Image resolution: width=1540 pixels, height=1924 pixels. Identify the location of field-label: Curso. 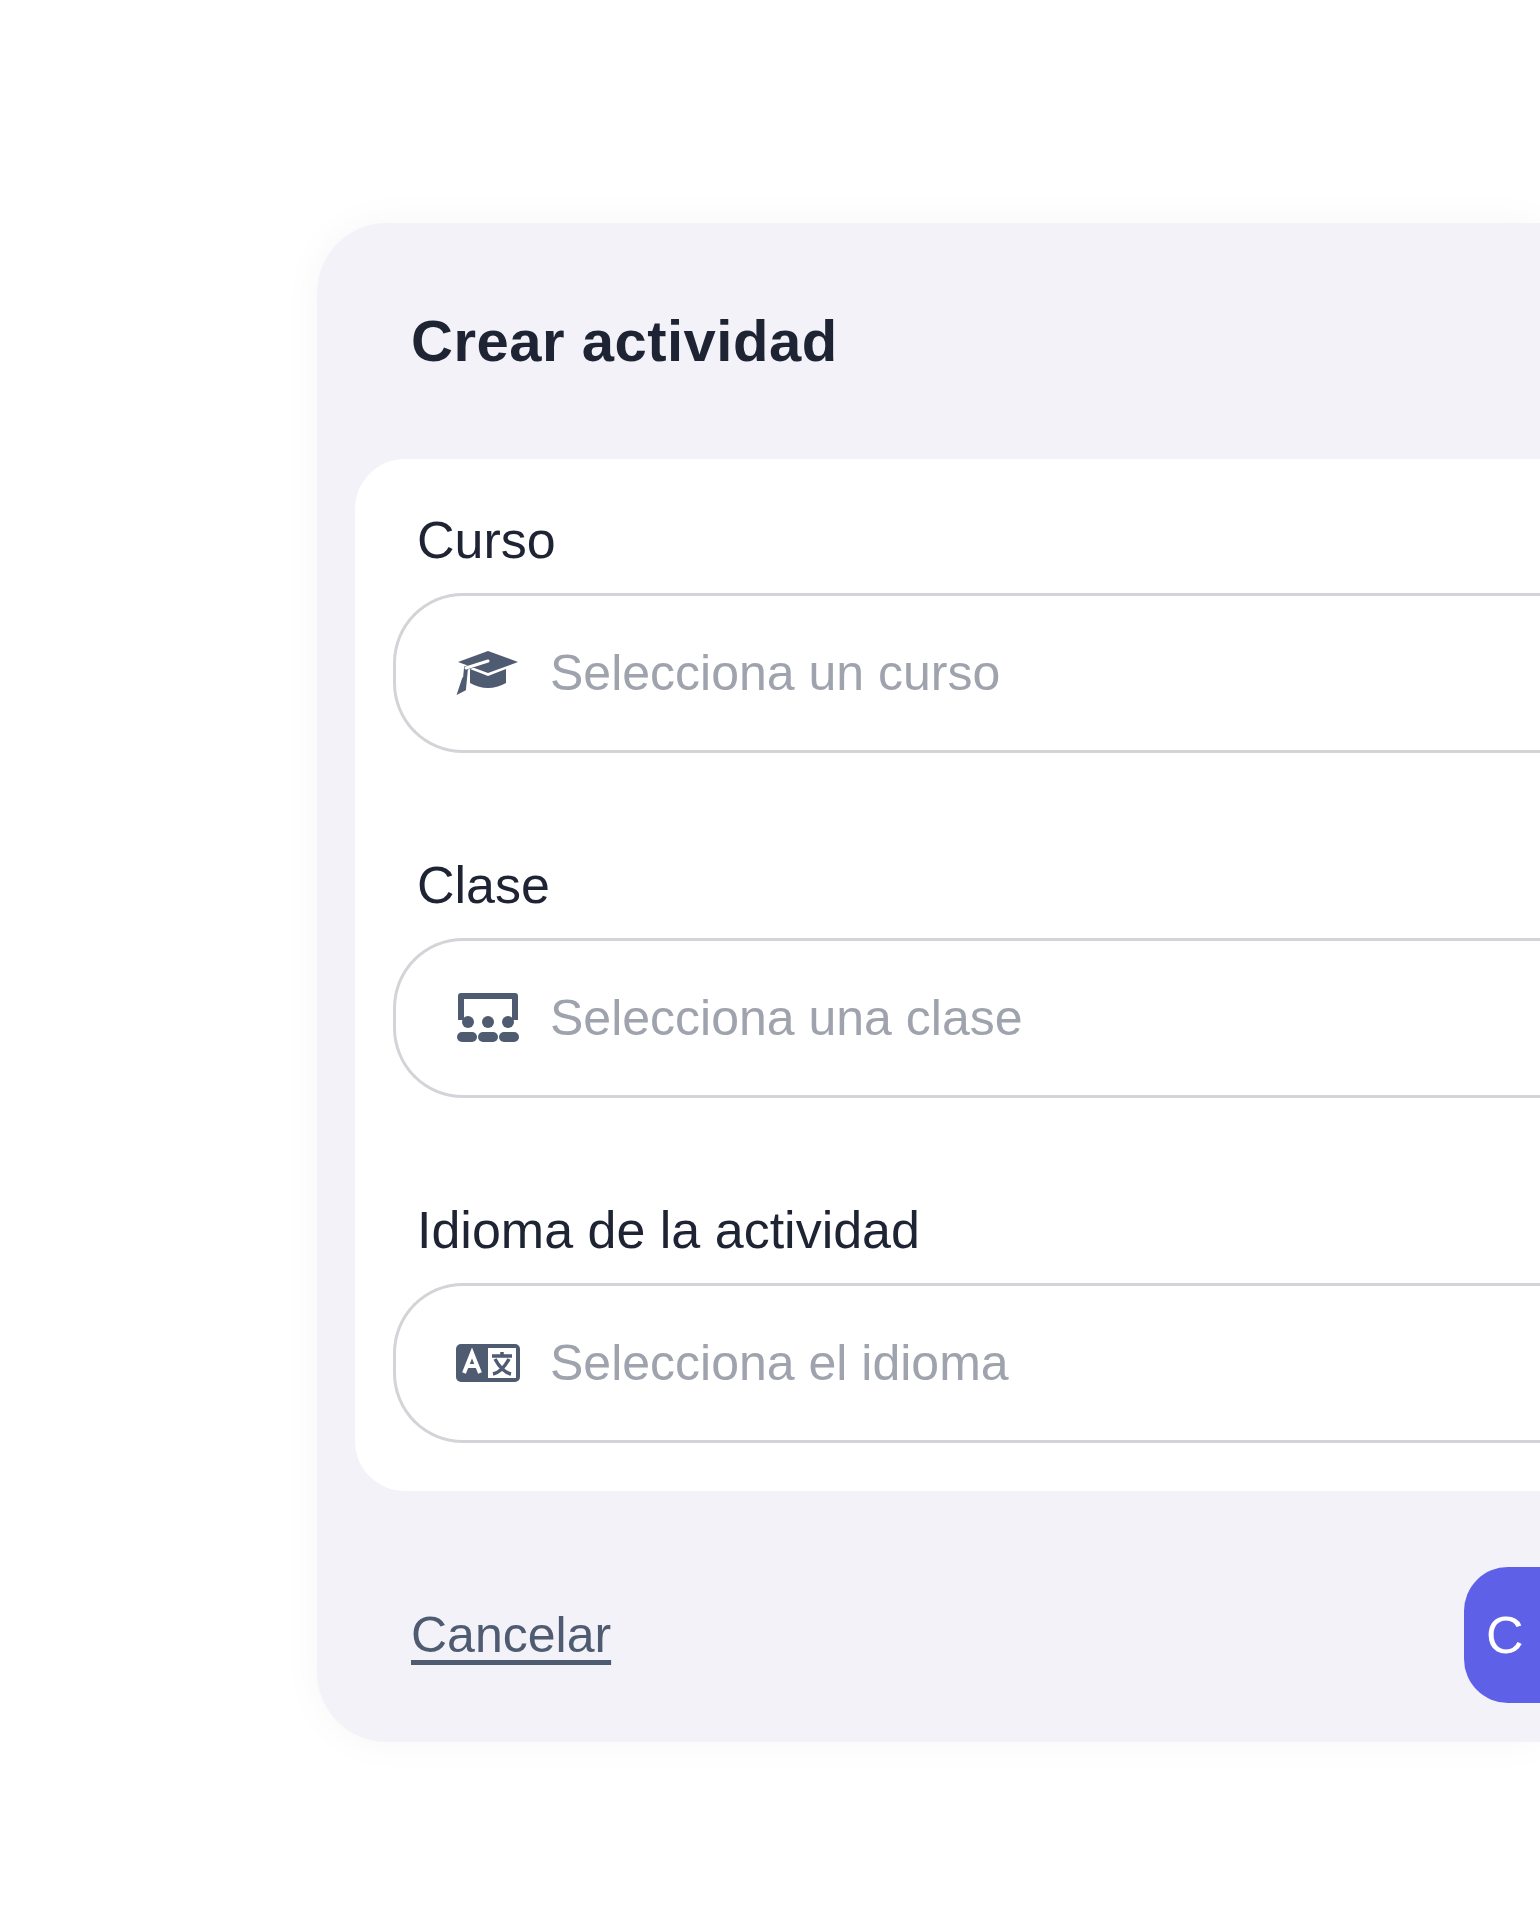
(487, 540).